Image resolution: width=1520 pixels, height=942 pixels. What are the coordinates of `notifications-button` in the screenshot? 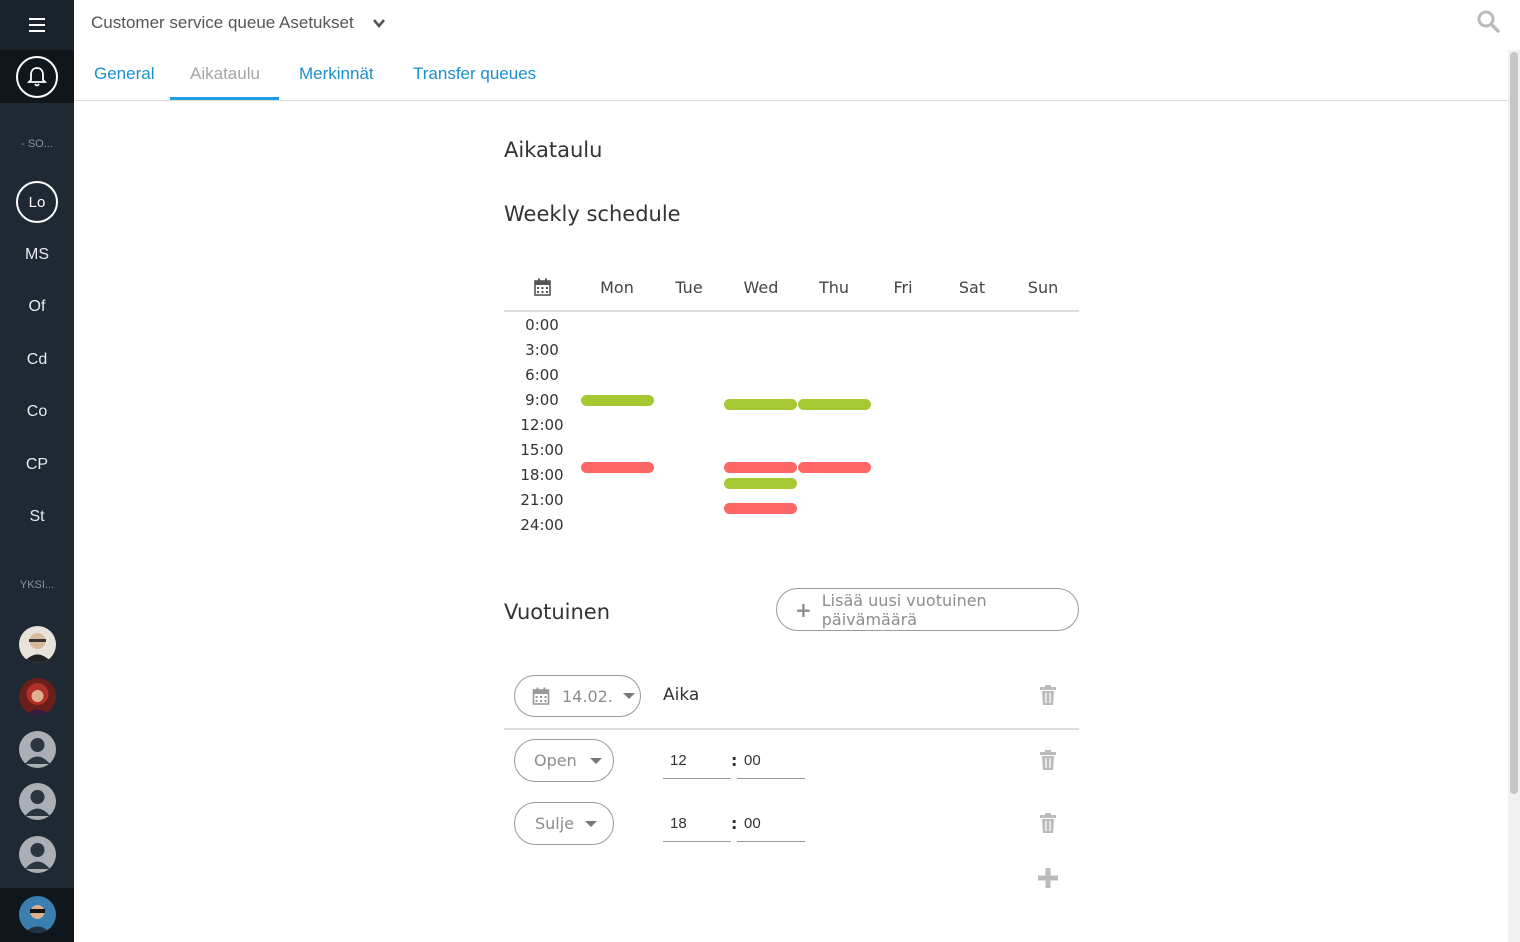 It's located at (37, 76).